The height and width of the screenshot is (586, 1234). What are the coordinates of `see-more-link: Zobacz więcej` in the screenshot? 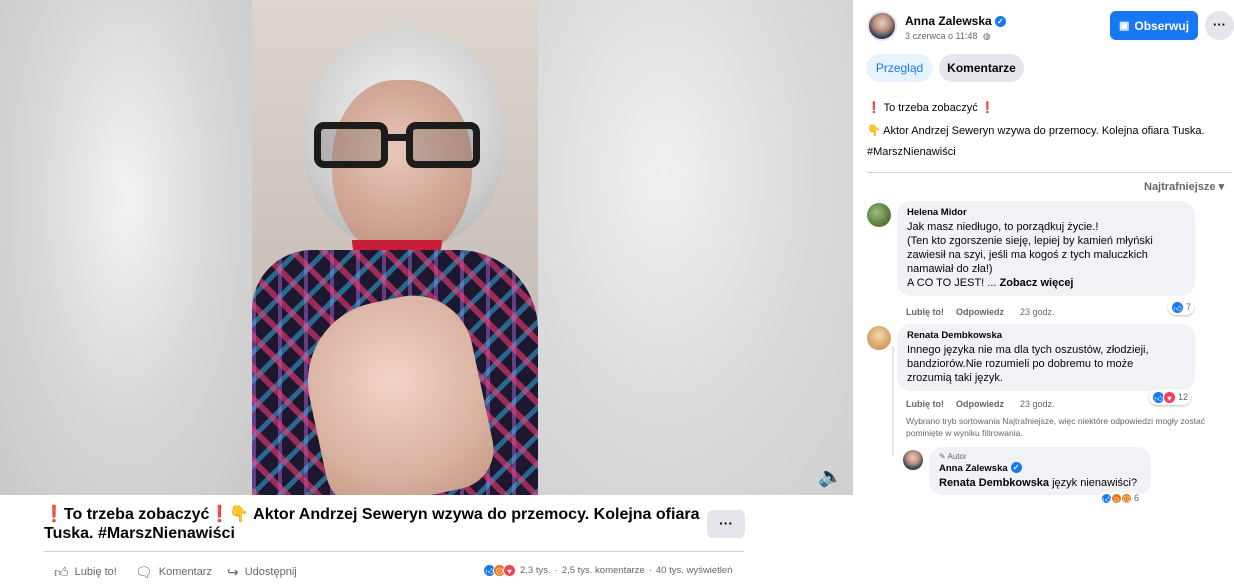 It's located at (1037, 283).